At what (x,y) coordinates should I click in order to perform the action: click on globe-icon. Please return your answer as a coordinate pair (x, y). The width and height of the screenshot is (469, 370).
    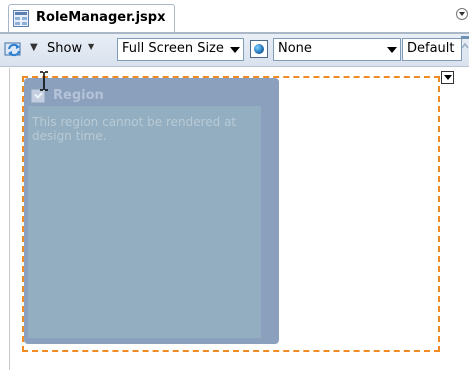
    Looking at the image, I should click on (259, 49).